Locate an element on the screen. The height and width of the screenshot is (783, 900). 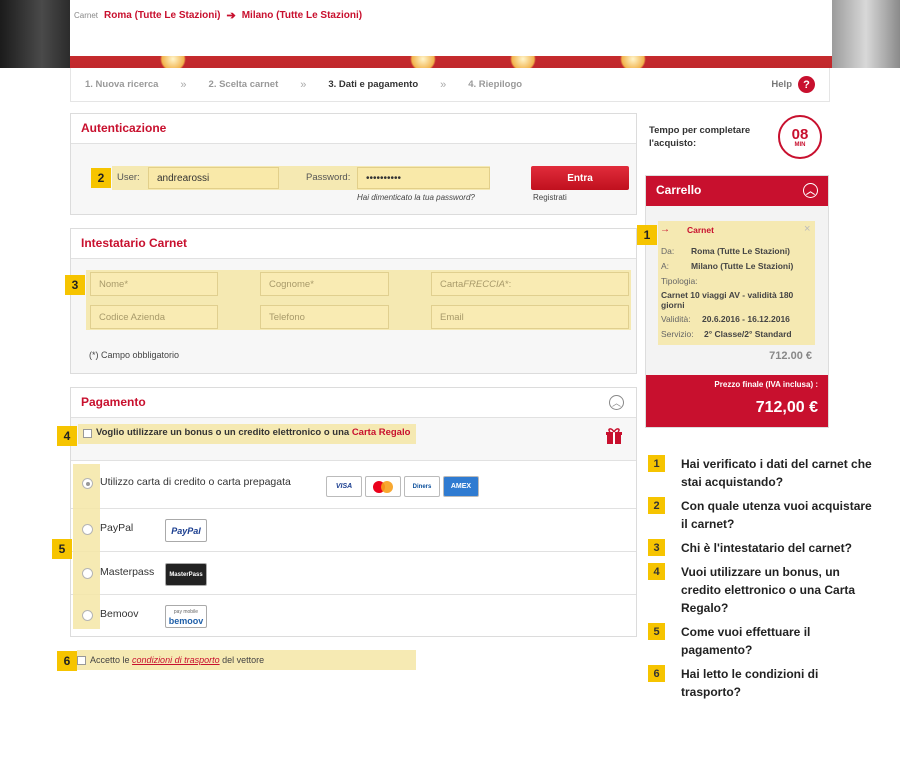
bemoov-radio is located at coordinates (87, 615).